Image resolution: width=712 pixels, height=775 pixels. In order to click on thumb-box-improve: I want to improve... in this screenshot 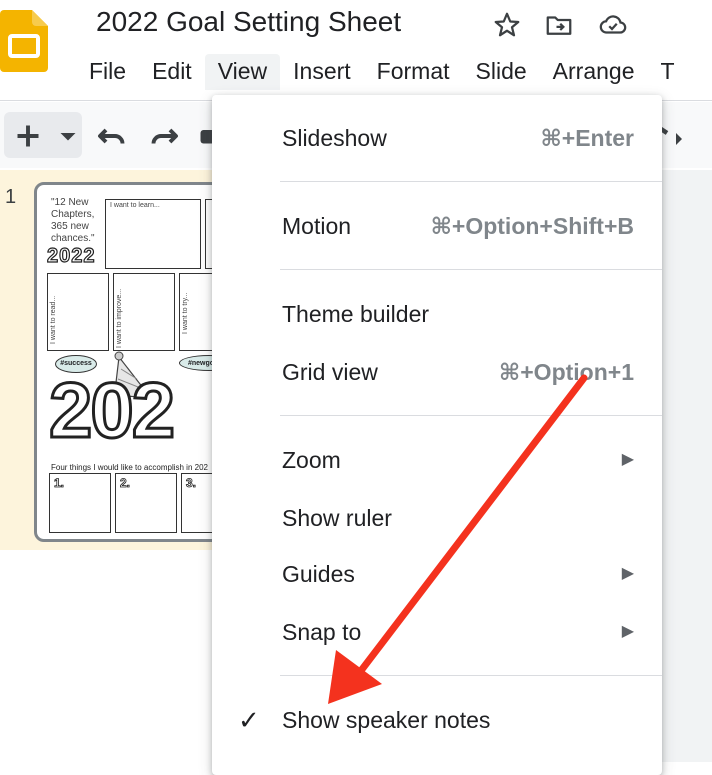, I will do `click(144, 312)`.